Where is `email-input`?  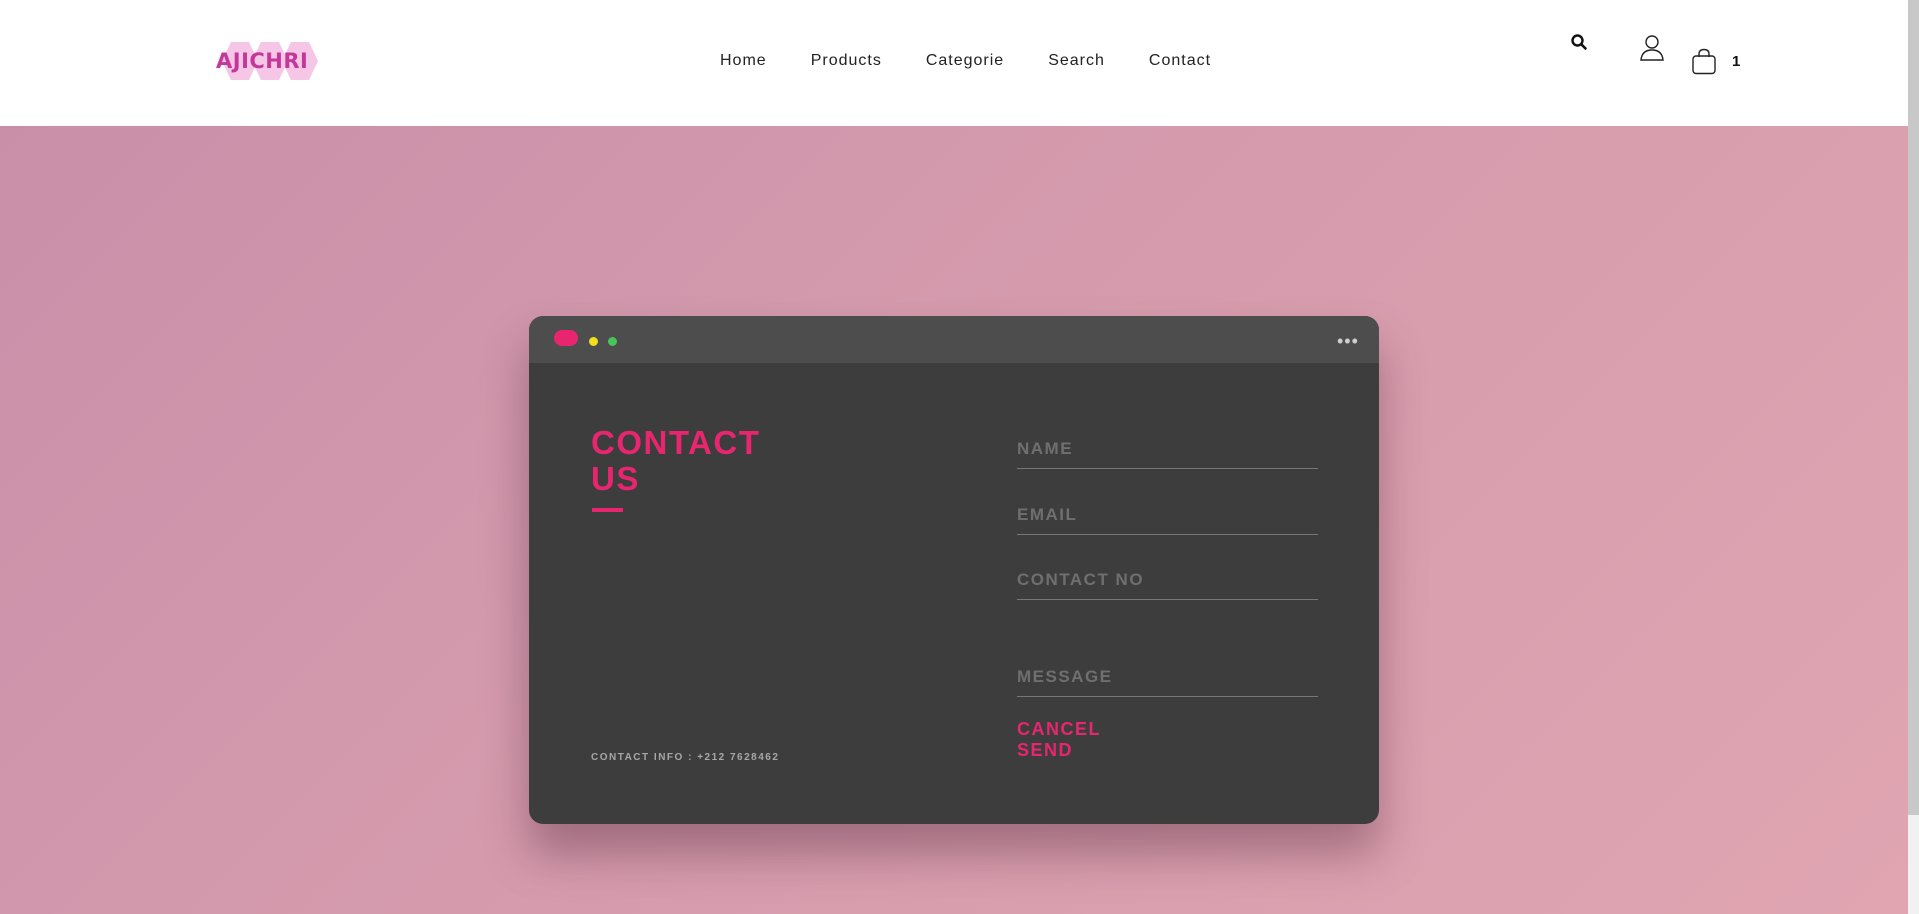
email-input is located at coordinates (1167, 516).